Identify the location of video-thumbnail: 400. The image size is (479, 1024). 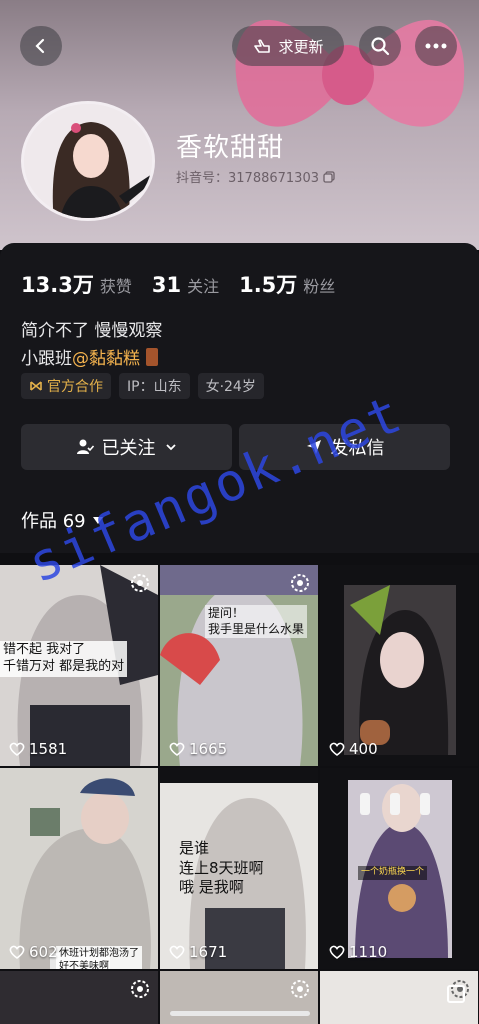
(399, 665).